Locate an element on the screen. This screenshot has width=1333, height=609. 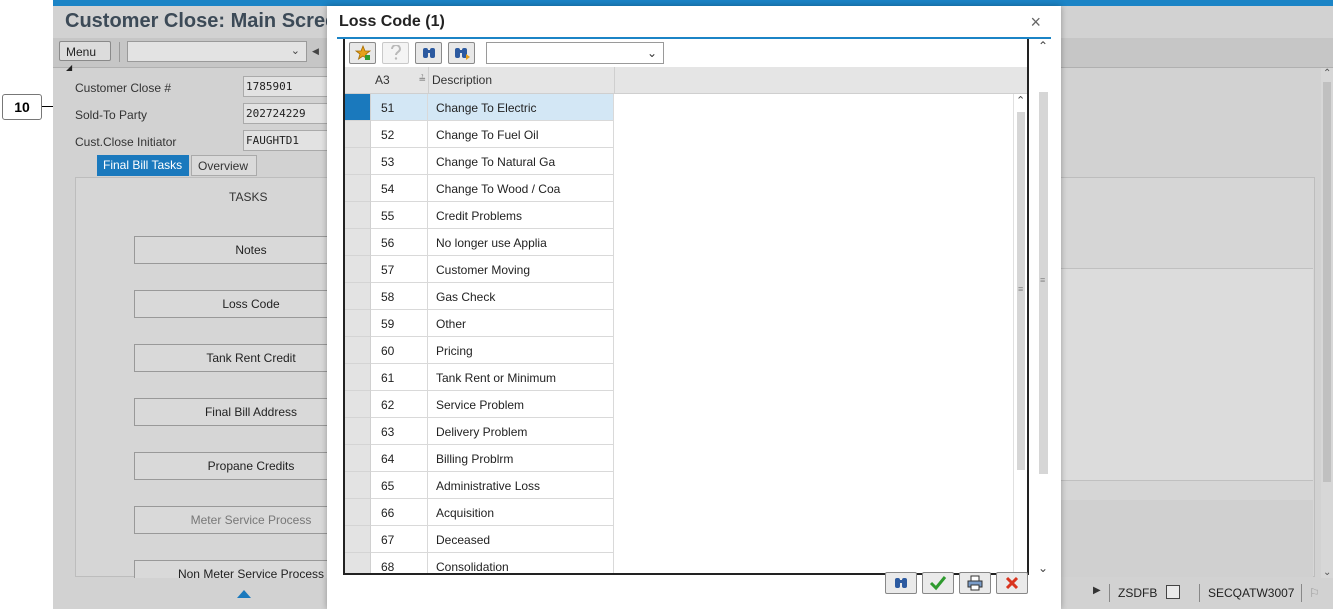
table-row: 55 Credit Problems is located at coordinates (679, 215).